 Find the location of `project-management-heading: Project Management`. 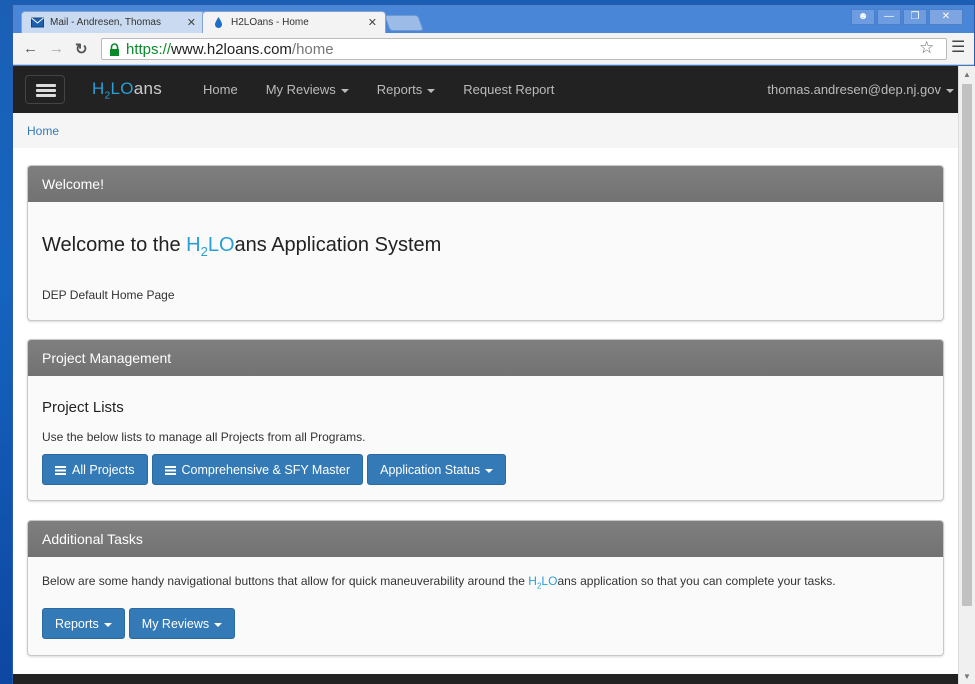

project-management-heading: Project Management is located at coordinates (485, 358).